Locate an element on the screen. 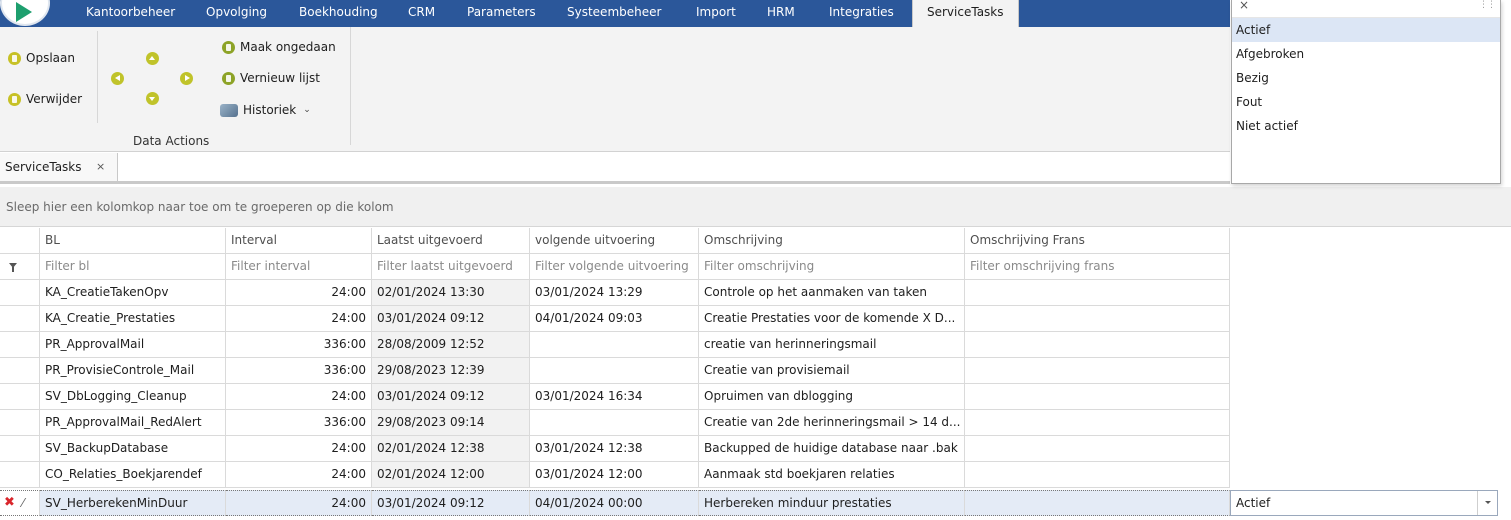  dropdown-option-niet-actief: Niet actief is located at coordinates (1366, 126).